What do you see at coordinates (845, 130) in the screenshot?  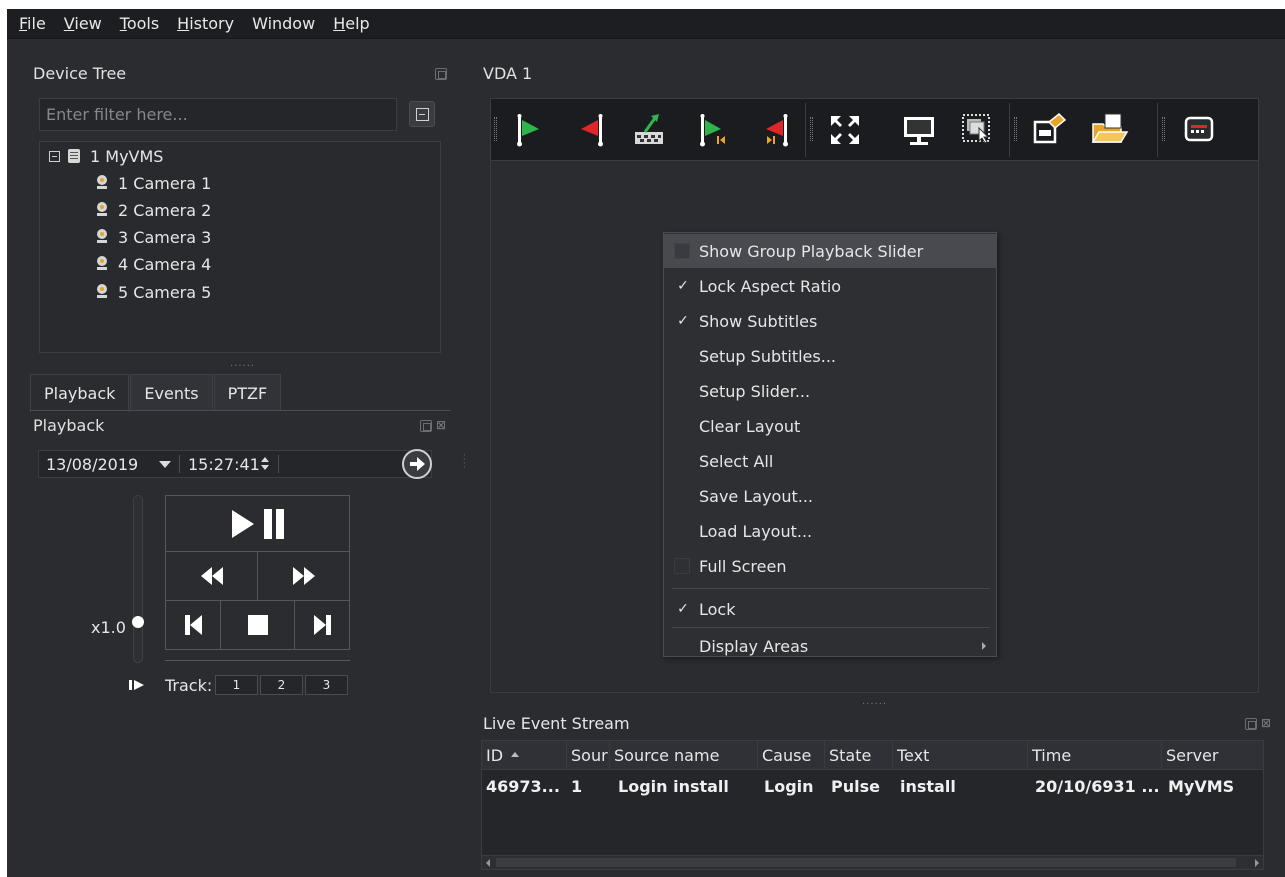 I see `fullscreen-icon` at bounding box center [845, 130].